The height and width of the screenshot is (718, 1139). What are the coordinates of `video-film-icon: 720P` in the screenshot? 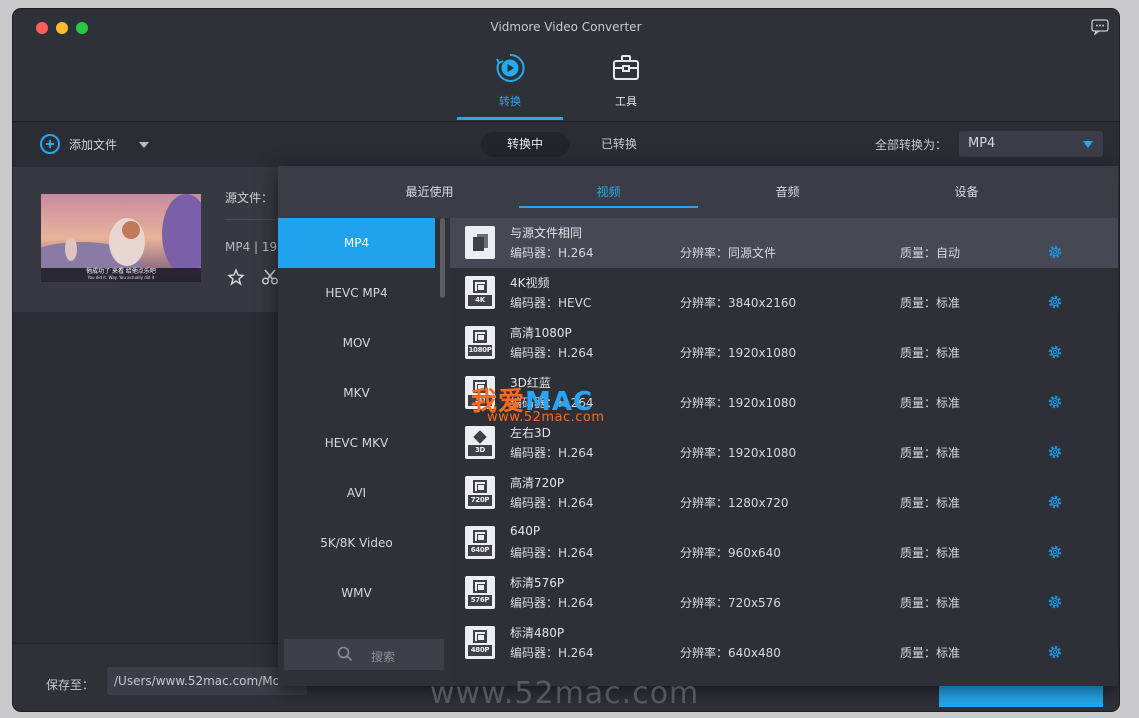 It's located at (480, 492).